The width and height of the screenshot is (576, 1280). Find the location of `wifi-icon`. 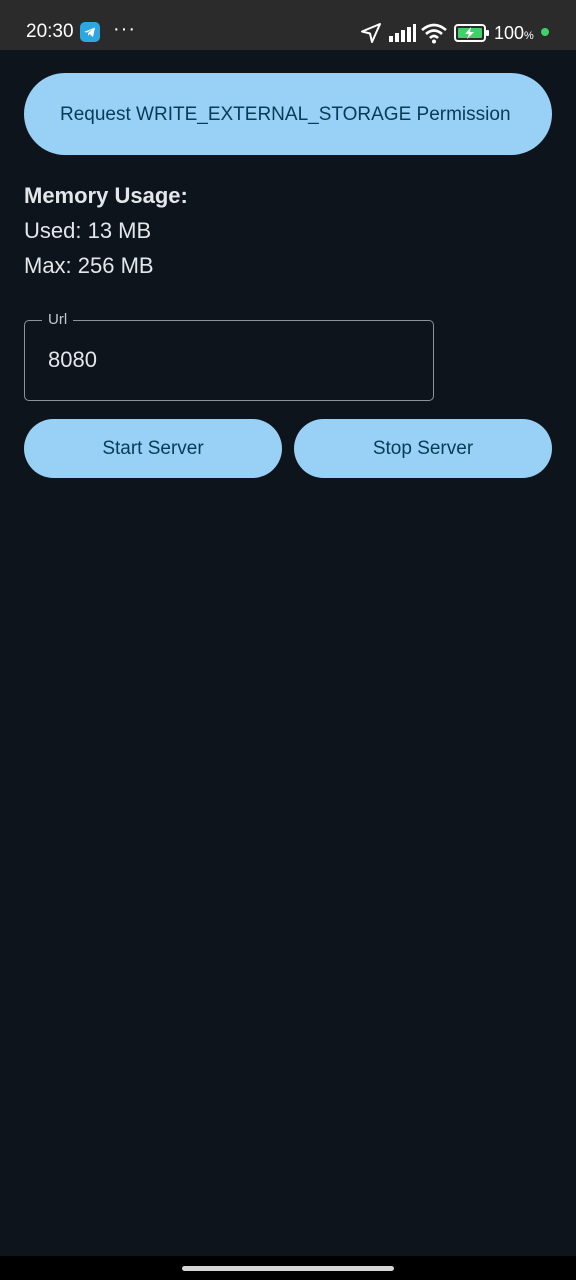

wifi-icon is located at coordinates (434, 33).